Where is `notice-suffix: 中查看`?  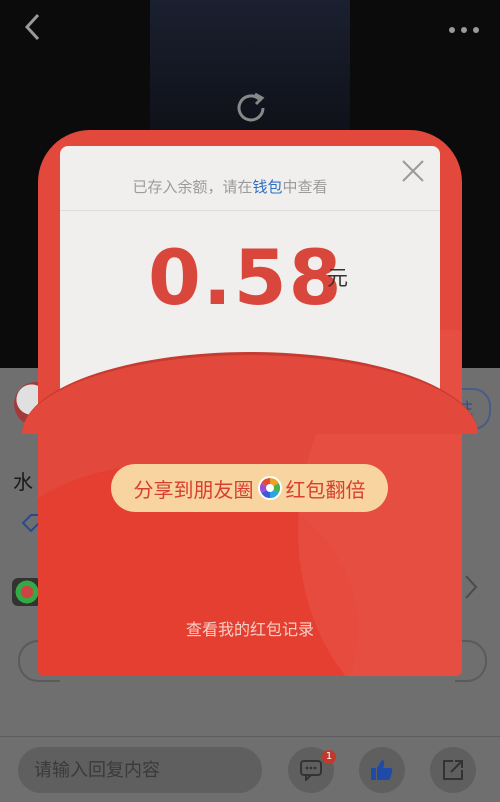 notice-suffix: 中查看 is located at coordinates (305, 187).